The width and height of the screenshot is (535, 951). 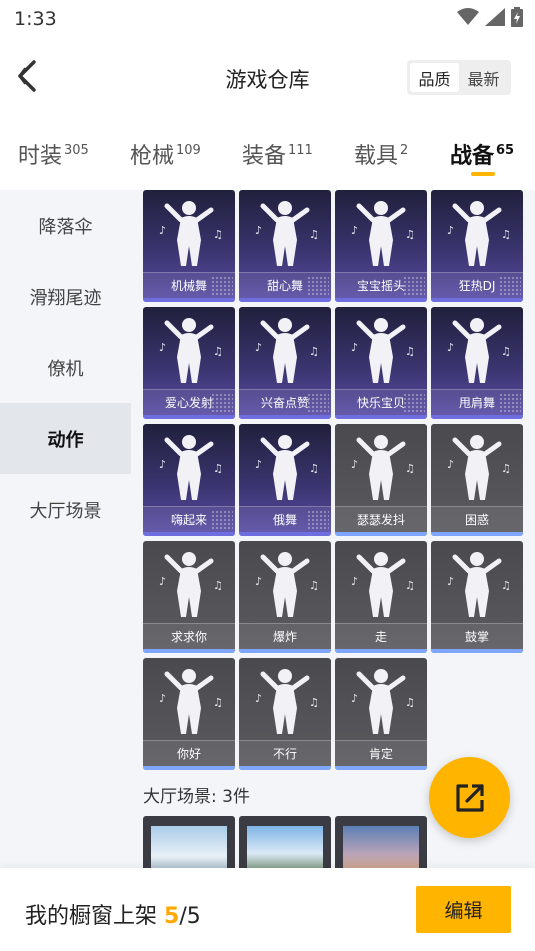 I want to click on emote-card: ♪ ♫ 鼓掌, so click(x=477, y=597).